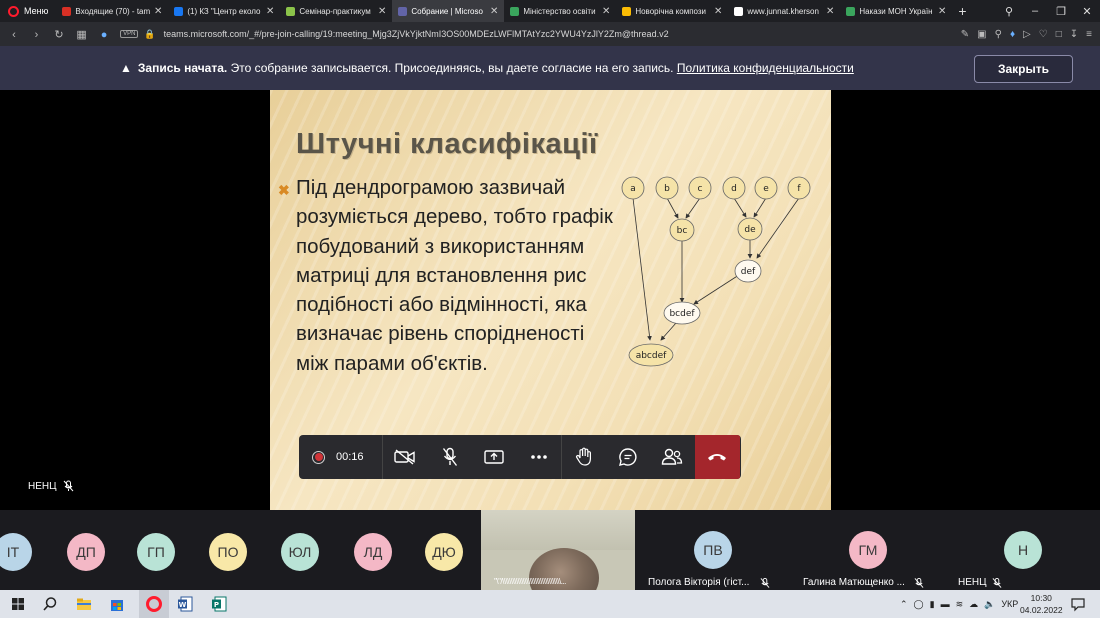 The image size is (1100, 618). What do you see at coordinates (1023, 69) in the screenshot?
I see `close-banner-button: Закрыть` at bounding box center [1023, 69].